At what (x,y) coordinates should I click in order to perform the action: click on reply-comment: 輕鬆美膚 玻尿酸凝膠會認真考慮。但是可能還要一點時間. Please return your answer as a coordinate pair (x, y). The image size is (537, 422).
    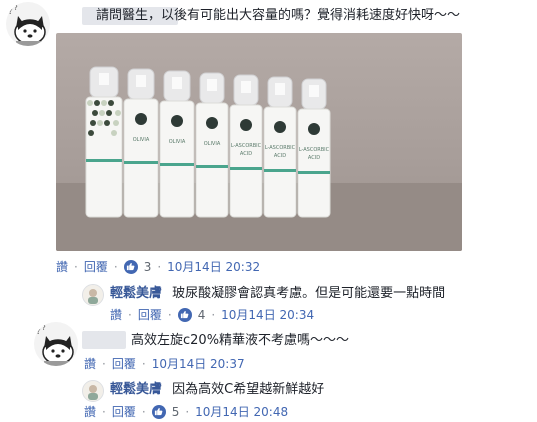
    Looking at the image, I should click on (277, 294).